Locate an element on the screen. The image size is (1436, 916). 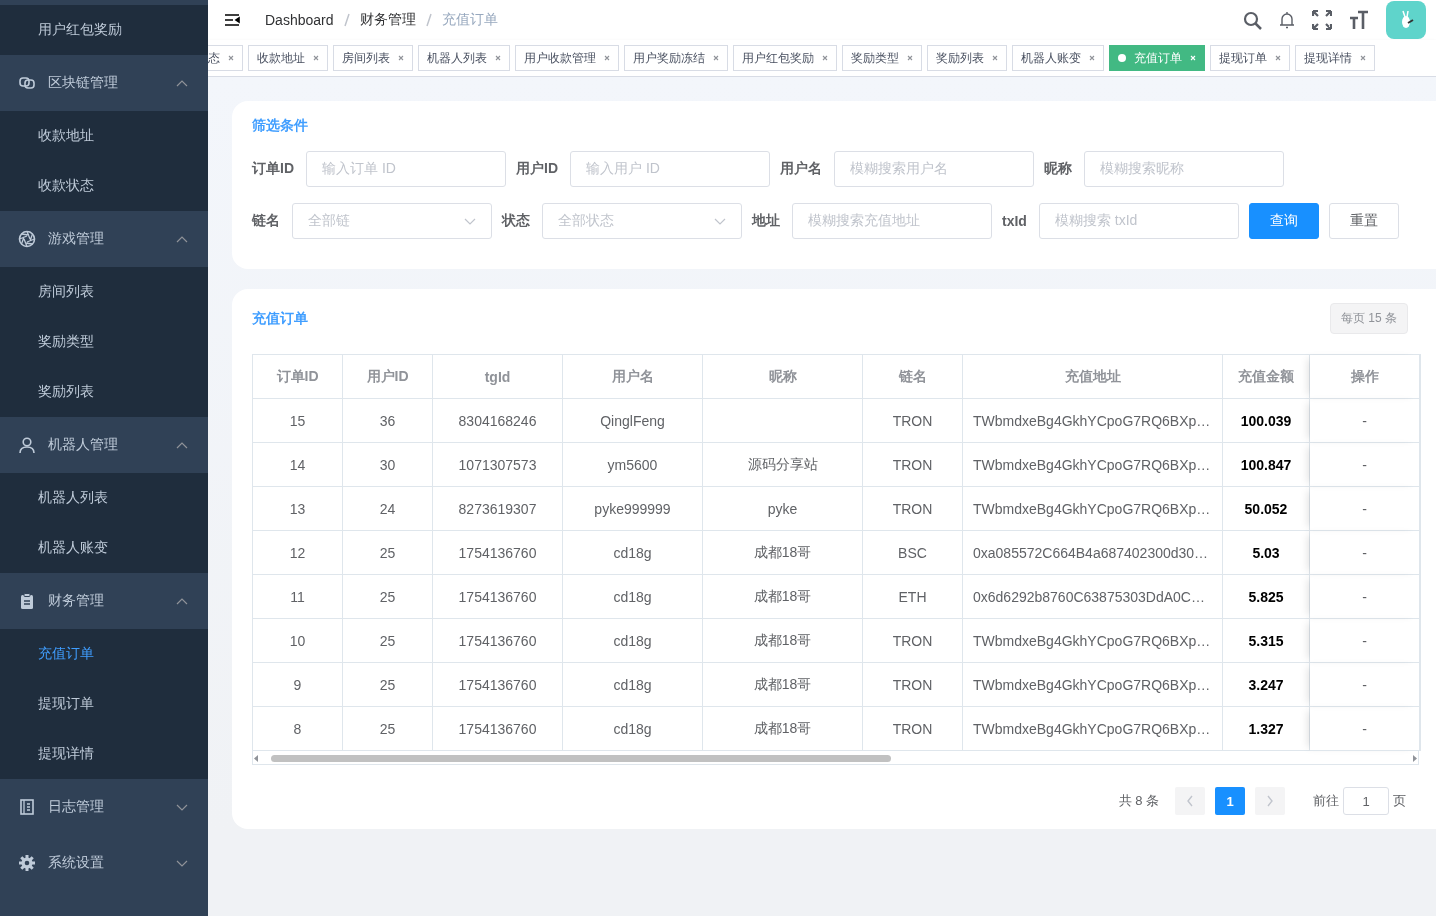
clipboard-icon is located at coordinates (27, 601).